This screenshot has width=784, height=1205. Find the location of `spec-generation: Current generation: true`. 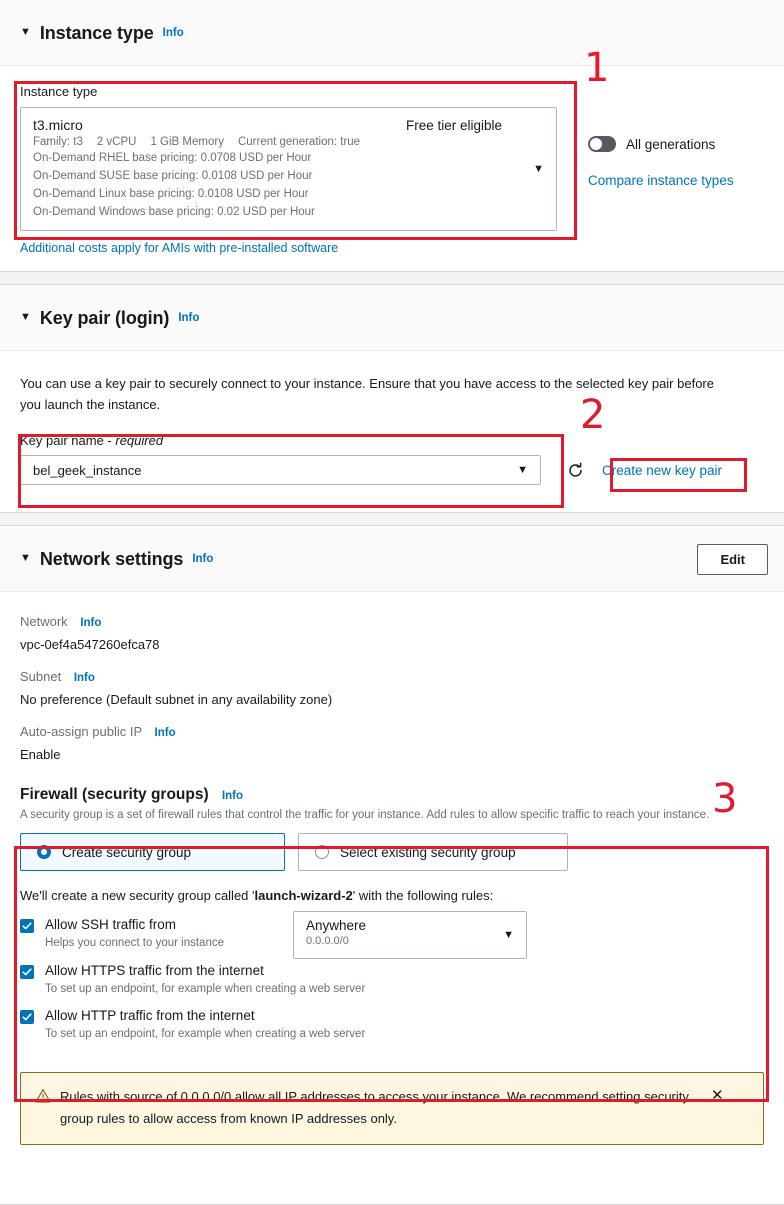

spec-generation: Current generation: true is located at coordinates (299, 142).